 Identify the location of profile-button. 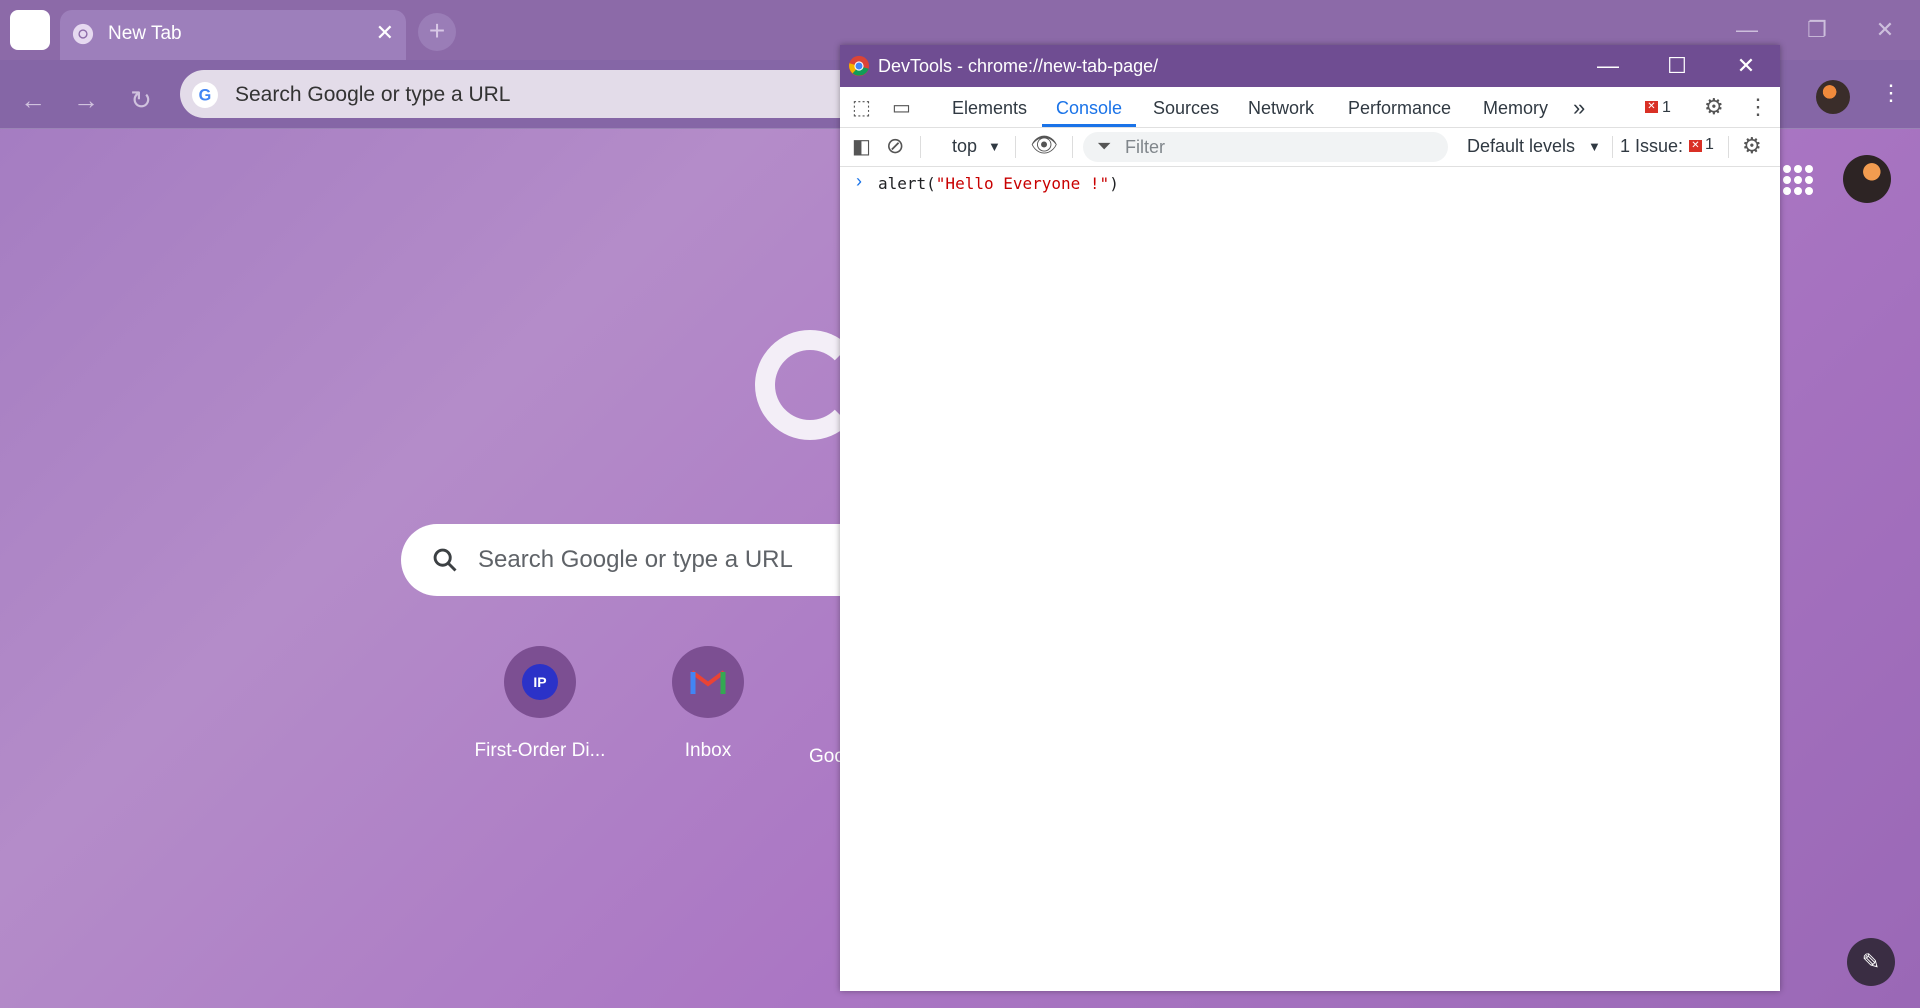
(30, 30).